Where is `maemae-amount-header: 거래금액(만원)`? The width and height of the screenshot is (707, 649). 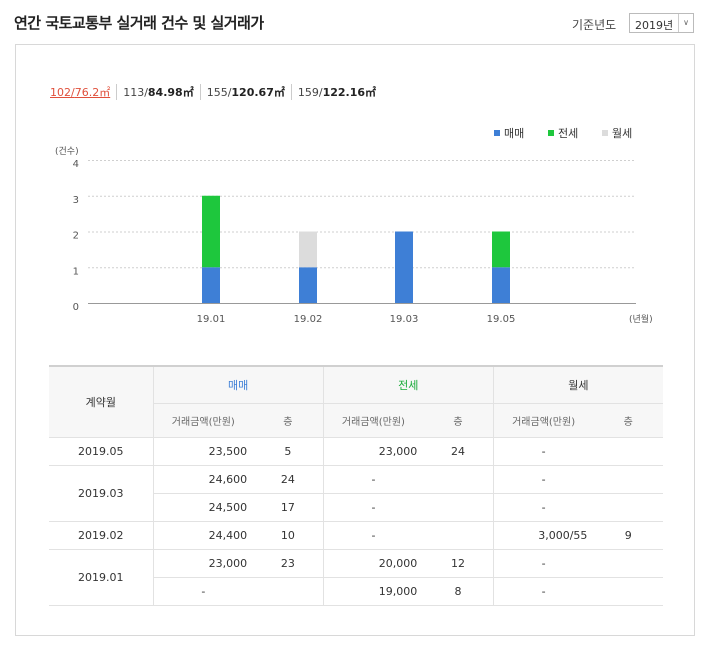 maemae-amount-header: 거래금액(만원) is located at coordinates (203, 420).